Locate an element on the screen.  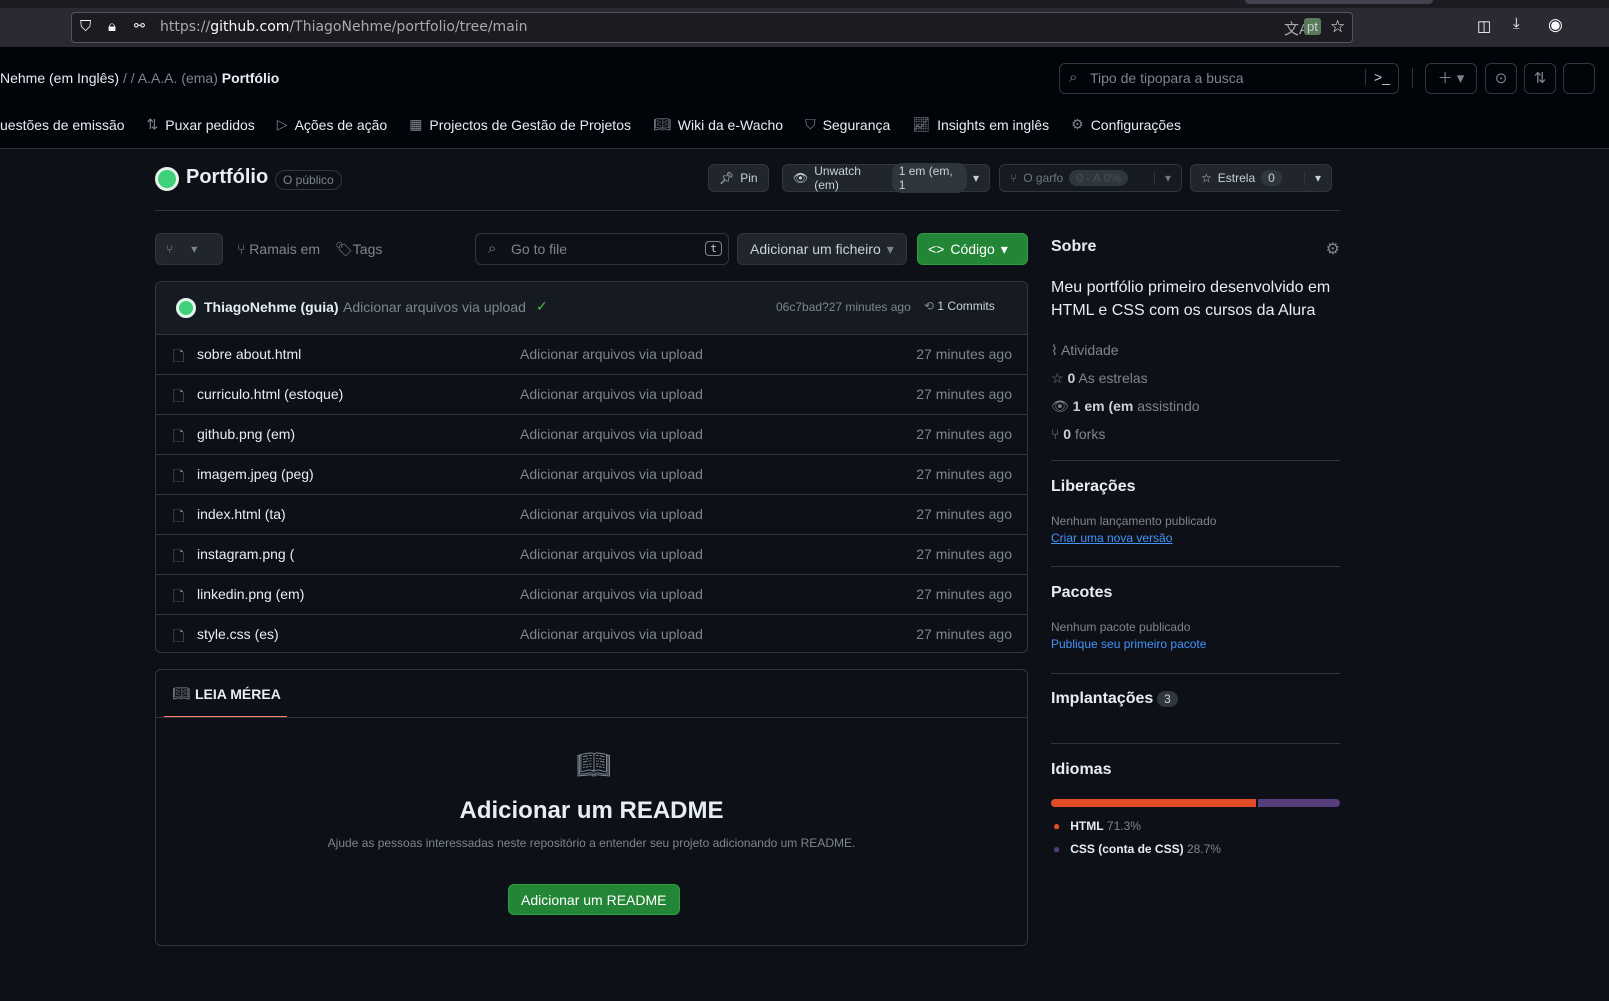
language-item: ● CSS (conta de CSS) 28.7% is located at coordinates (1195, 849).